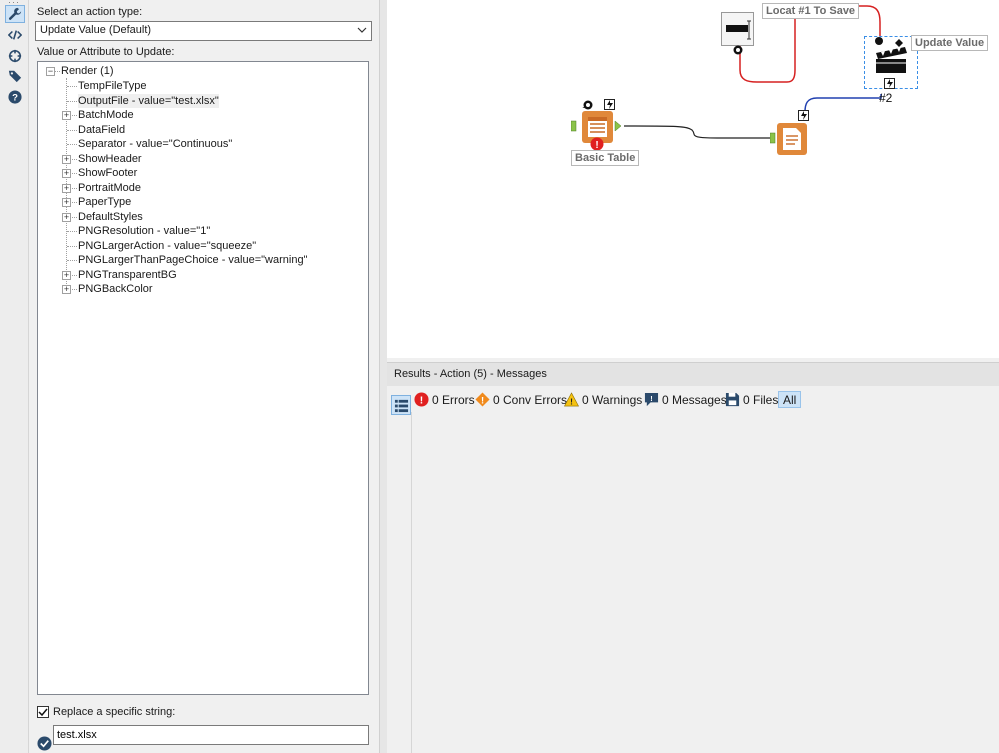  What do you see at coordinates (106, 52) in the screenshot?
I see `value-to-update-label: Value or Attribute to Update:` at bounding box center [106, 52].